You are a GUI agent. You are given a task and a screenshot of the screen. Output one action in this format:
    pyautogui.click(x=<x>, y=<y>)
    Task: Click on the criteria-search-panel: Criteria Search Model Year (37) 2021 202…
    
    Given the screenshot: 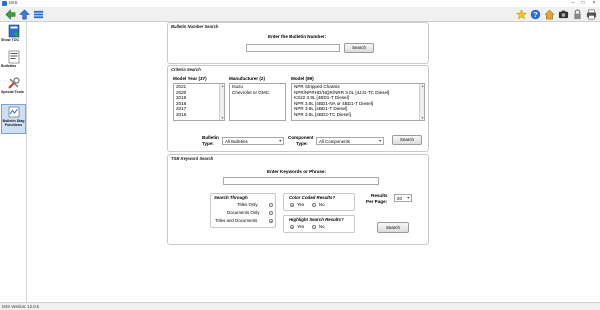 What is the action you would take?
    pyautogui.click(x=298, y=108)
    